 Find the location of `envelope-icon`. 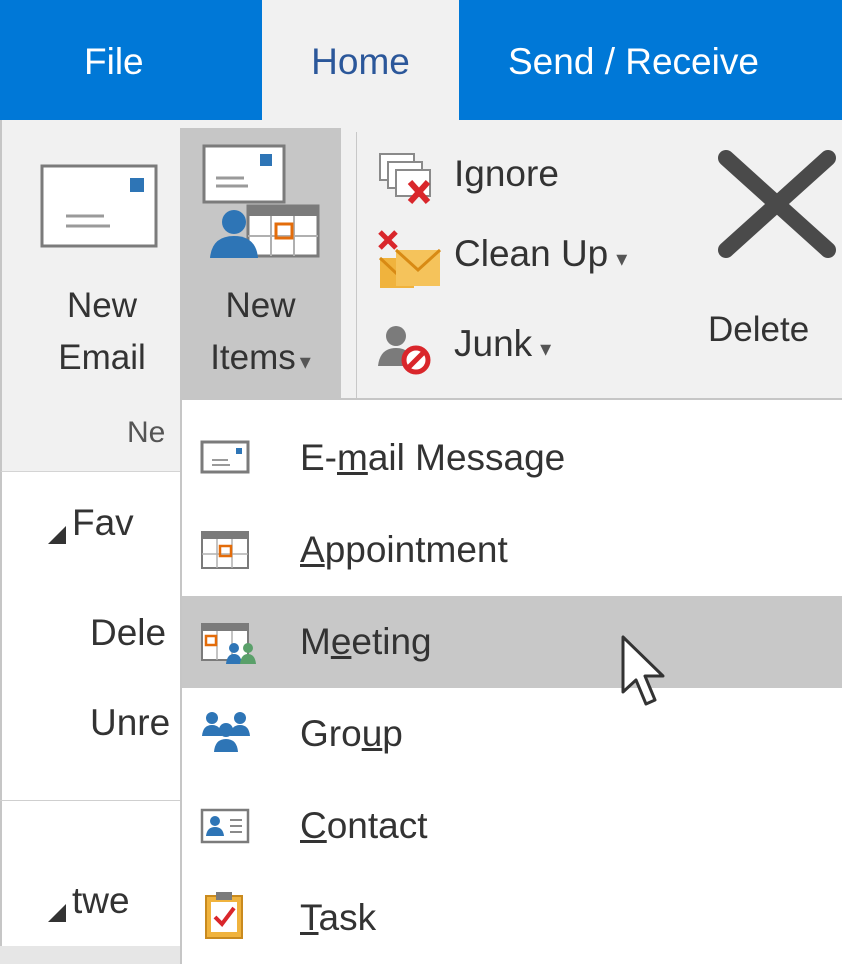

envelope-icon is located at coordinates (99, 206).